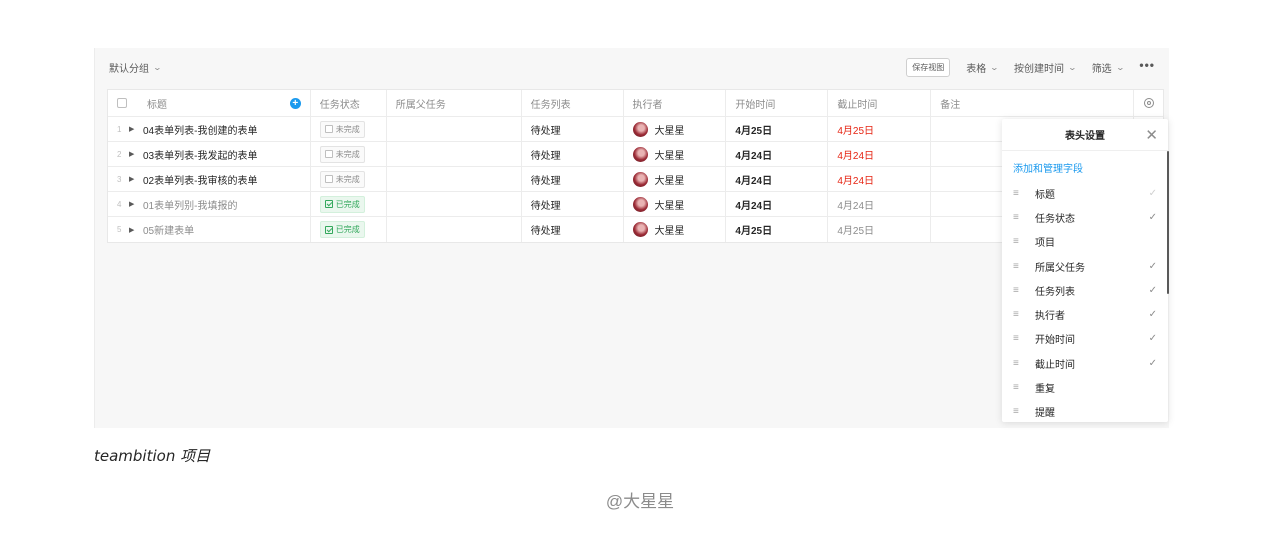 This screenshot has width=1280, height=540. What do you see at coordinates (200, 154) in the screenshot?
I see `task-title: 03表单列表-我发起的表单` at bounding box center [200, 154].